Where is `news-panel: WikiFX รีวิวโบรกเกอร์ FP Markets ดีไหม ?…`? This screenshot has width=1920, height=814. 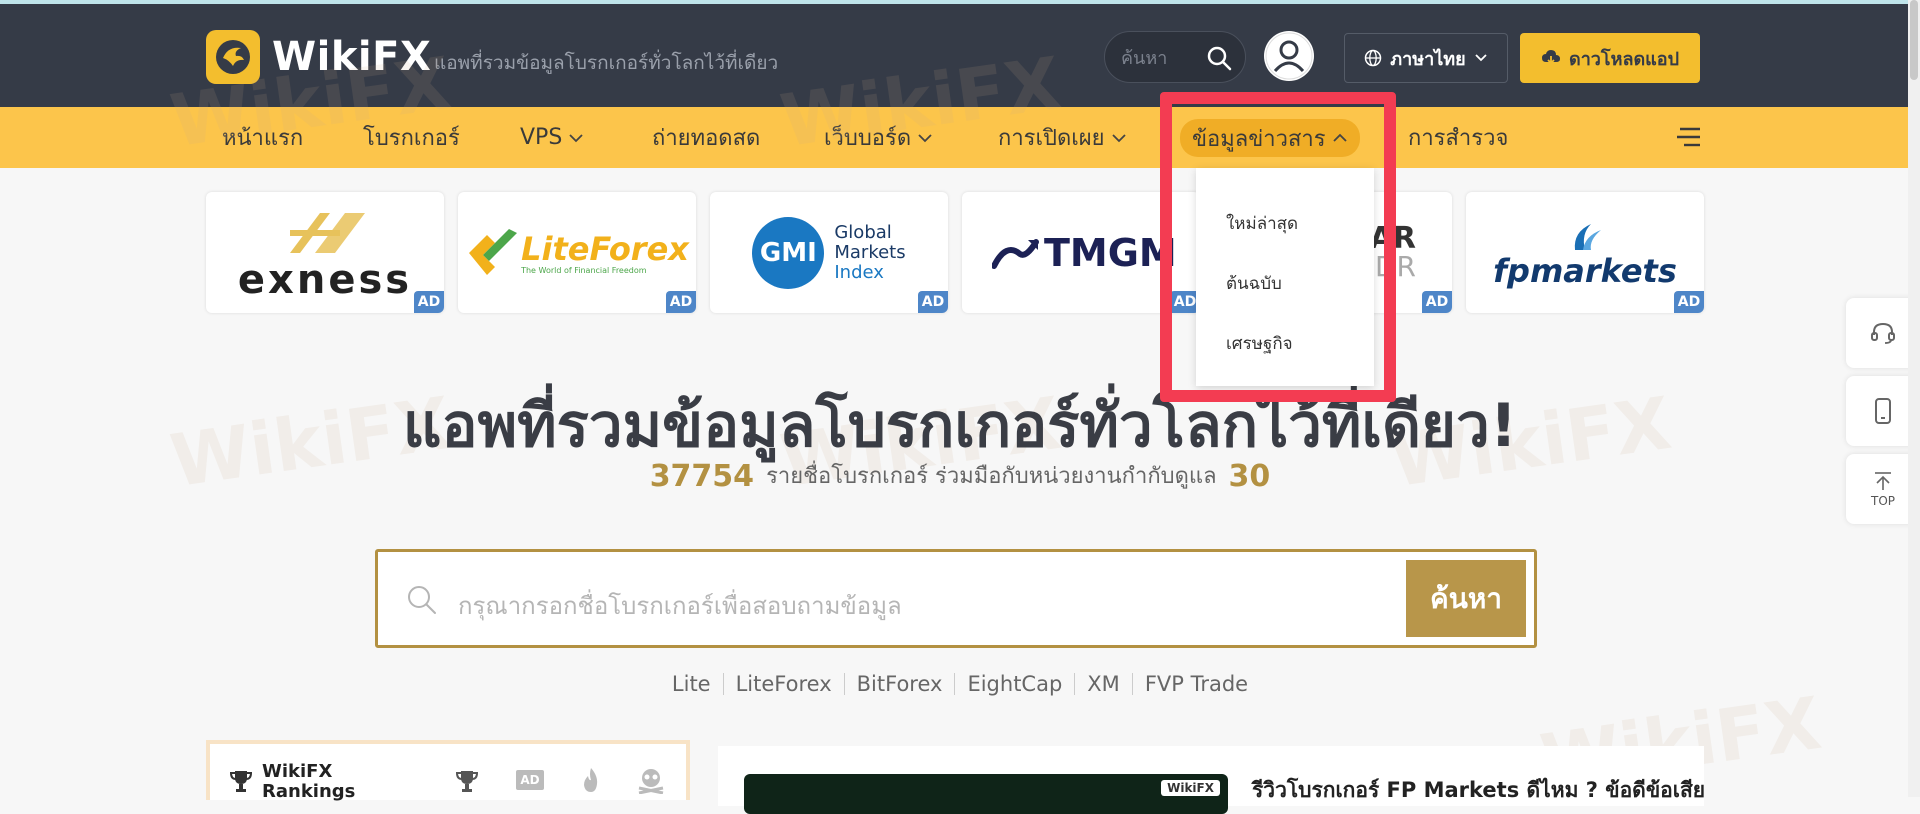
news-panel: WikiFX รีวิวโบรกเกอร์ FP Markets ดีไหม ?… is located at coordinates (1211, 780).